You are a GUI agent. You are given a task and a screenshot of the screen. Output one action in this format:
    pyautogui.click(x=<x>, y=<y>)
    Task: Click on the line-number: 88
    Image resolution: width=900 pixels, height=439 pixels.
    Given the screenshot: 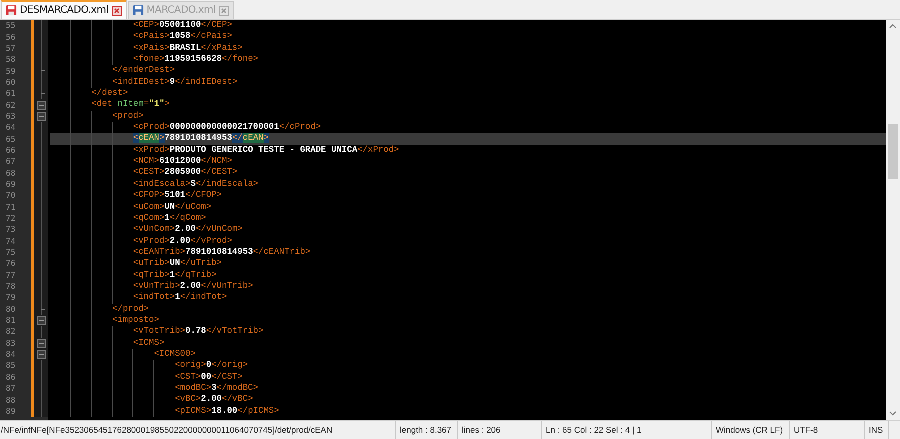 What is the action you would take?
    pyautogui.click(x=11, y=400)
    